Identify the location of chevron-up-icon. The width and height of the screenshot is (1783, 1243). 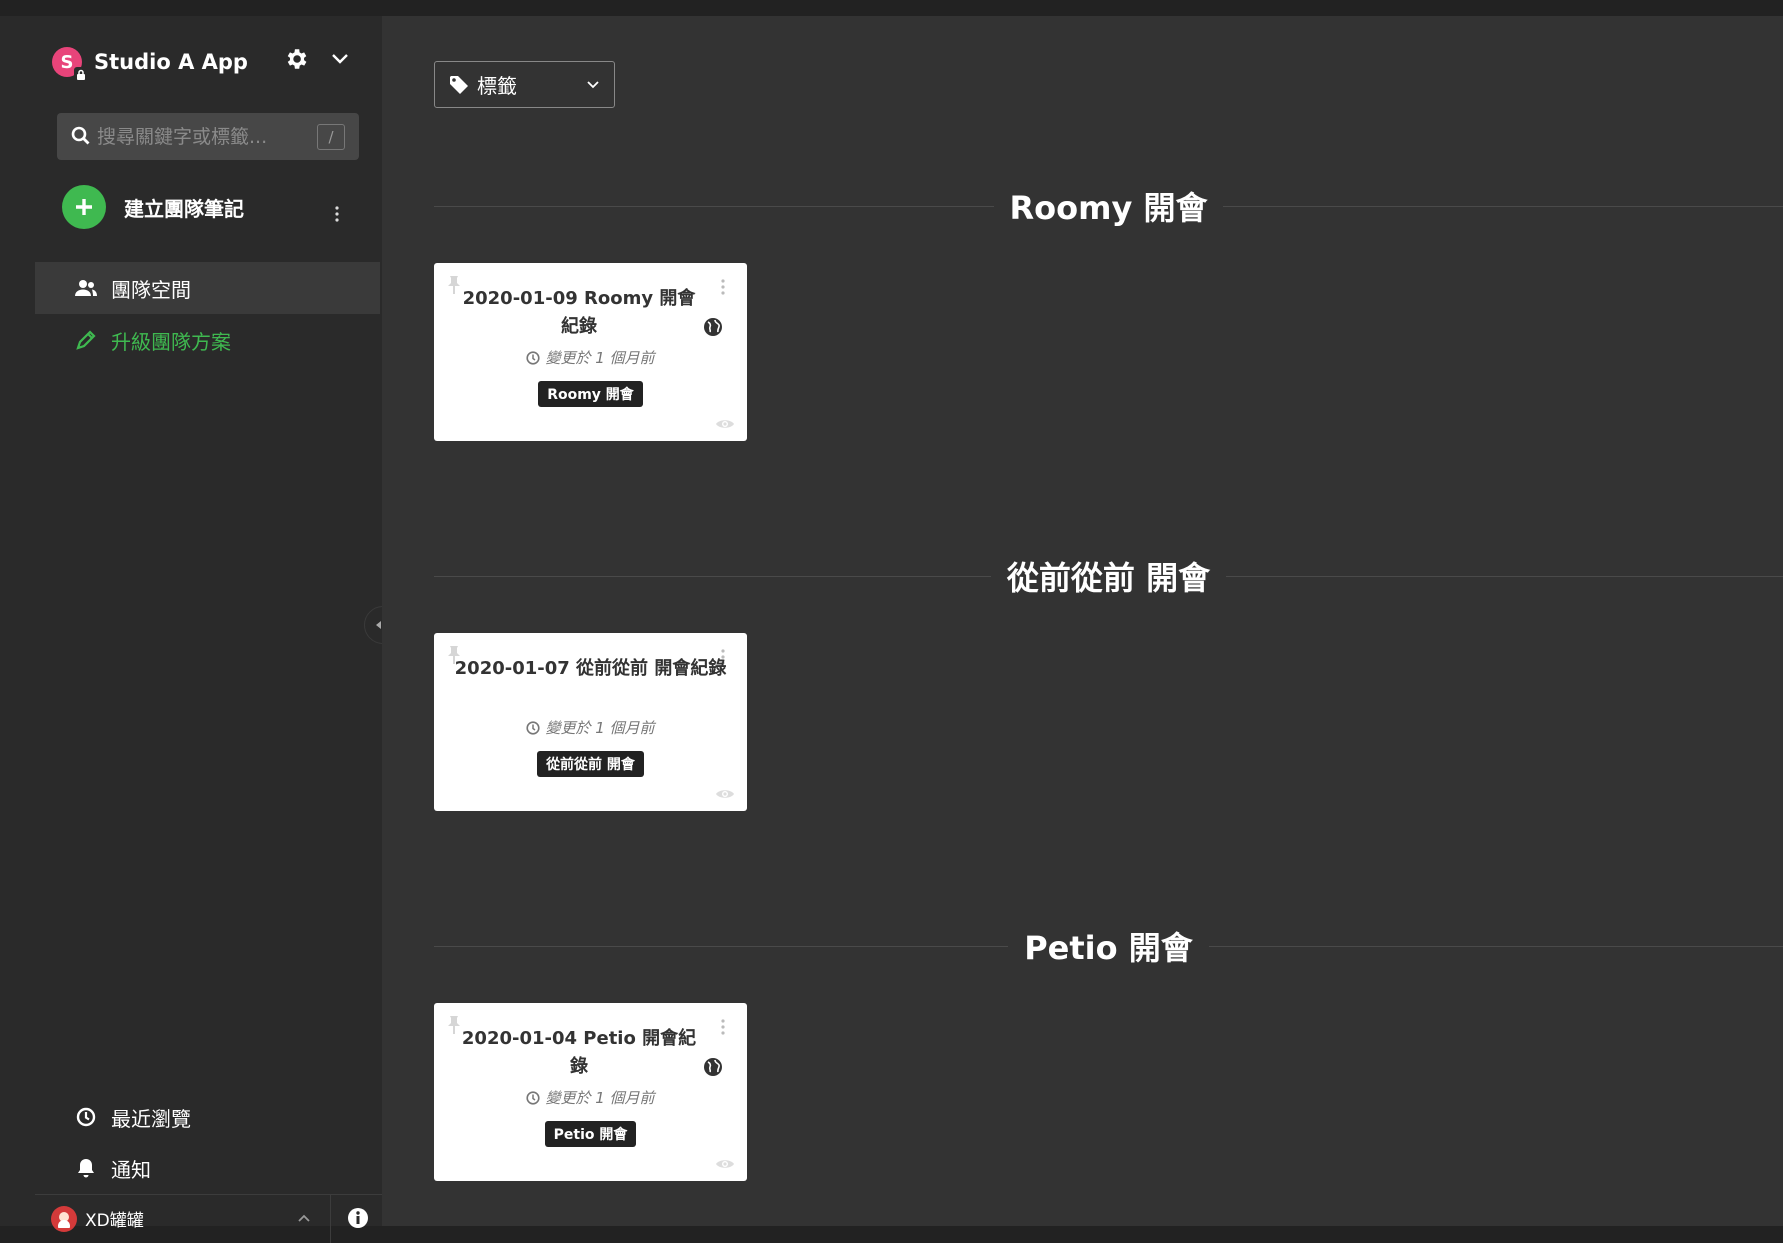
(304, 1218).